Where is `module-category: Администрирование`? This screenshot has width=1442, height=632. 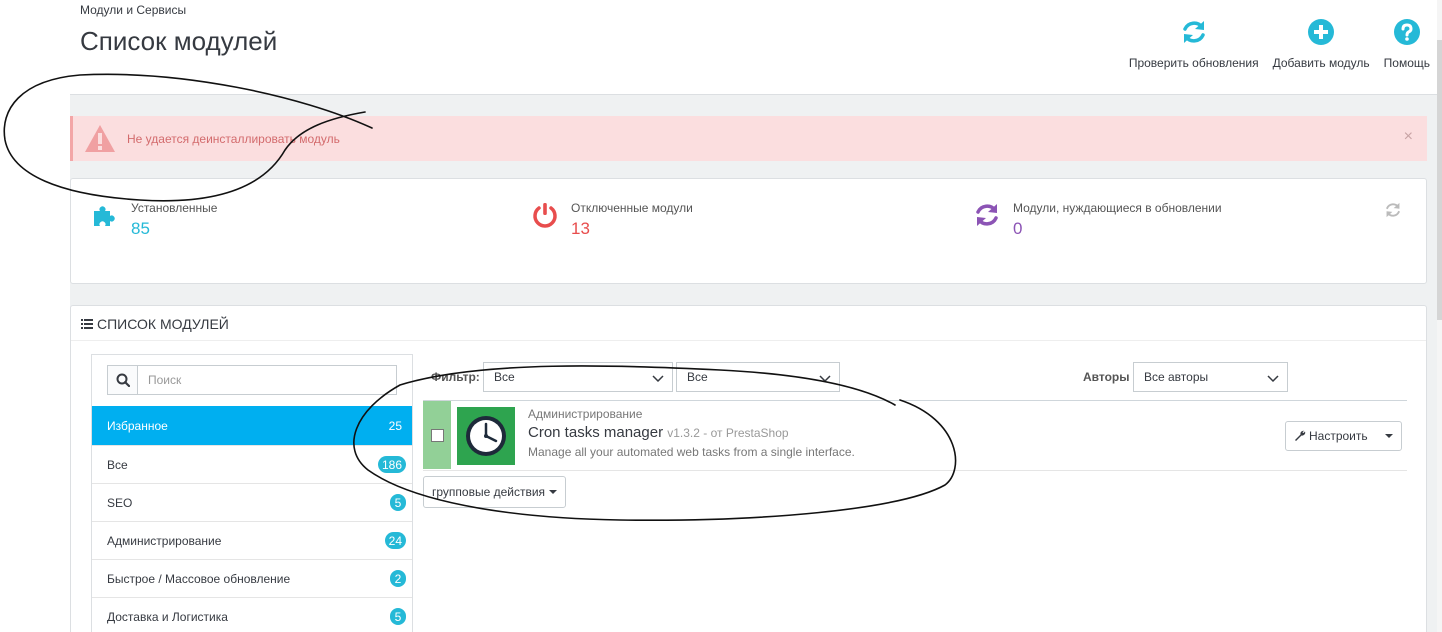 module-category: Администрирование is located at coordinates (585, 414).